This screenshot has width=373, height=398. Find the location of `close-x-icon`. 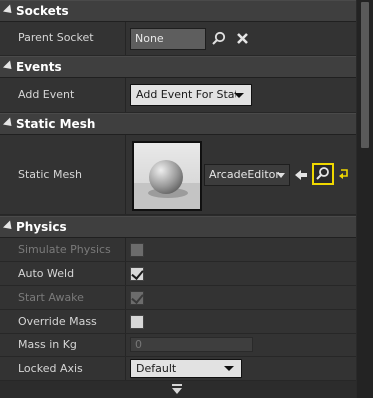

close-x-icon is located at coordinates (243, 39).